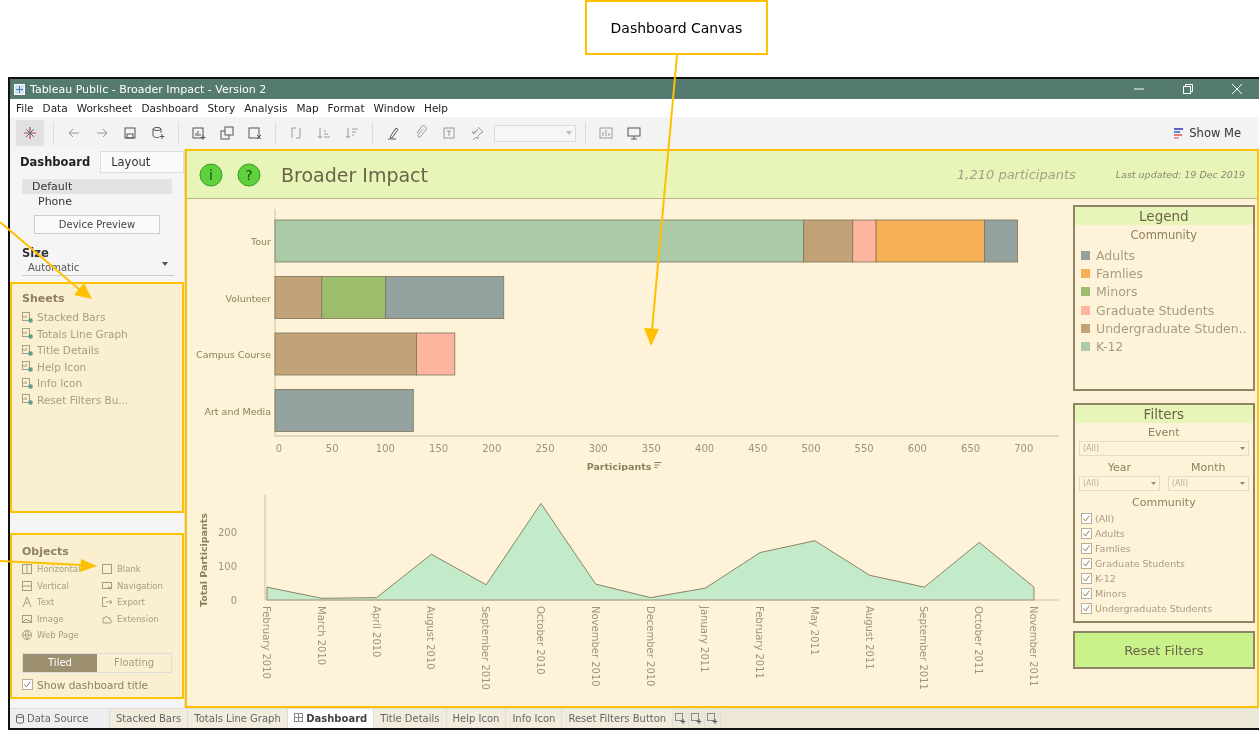  What do you see at coordinates (1208, 467) in the screenshot?
I see `filter-label: Month` at bounding box center [1208, 467].